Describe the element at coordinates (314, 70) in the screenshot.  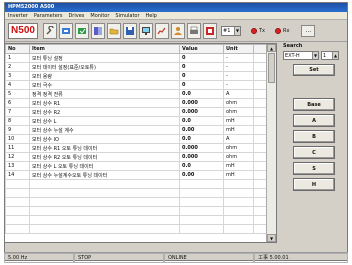
I see `set-button: Set` at that location.